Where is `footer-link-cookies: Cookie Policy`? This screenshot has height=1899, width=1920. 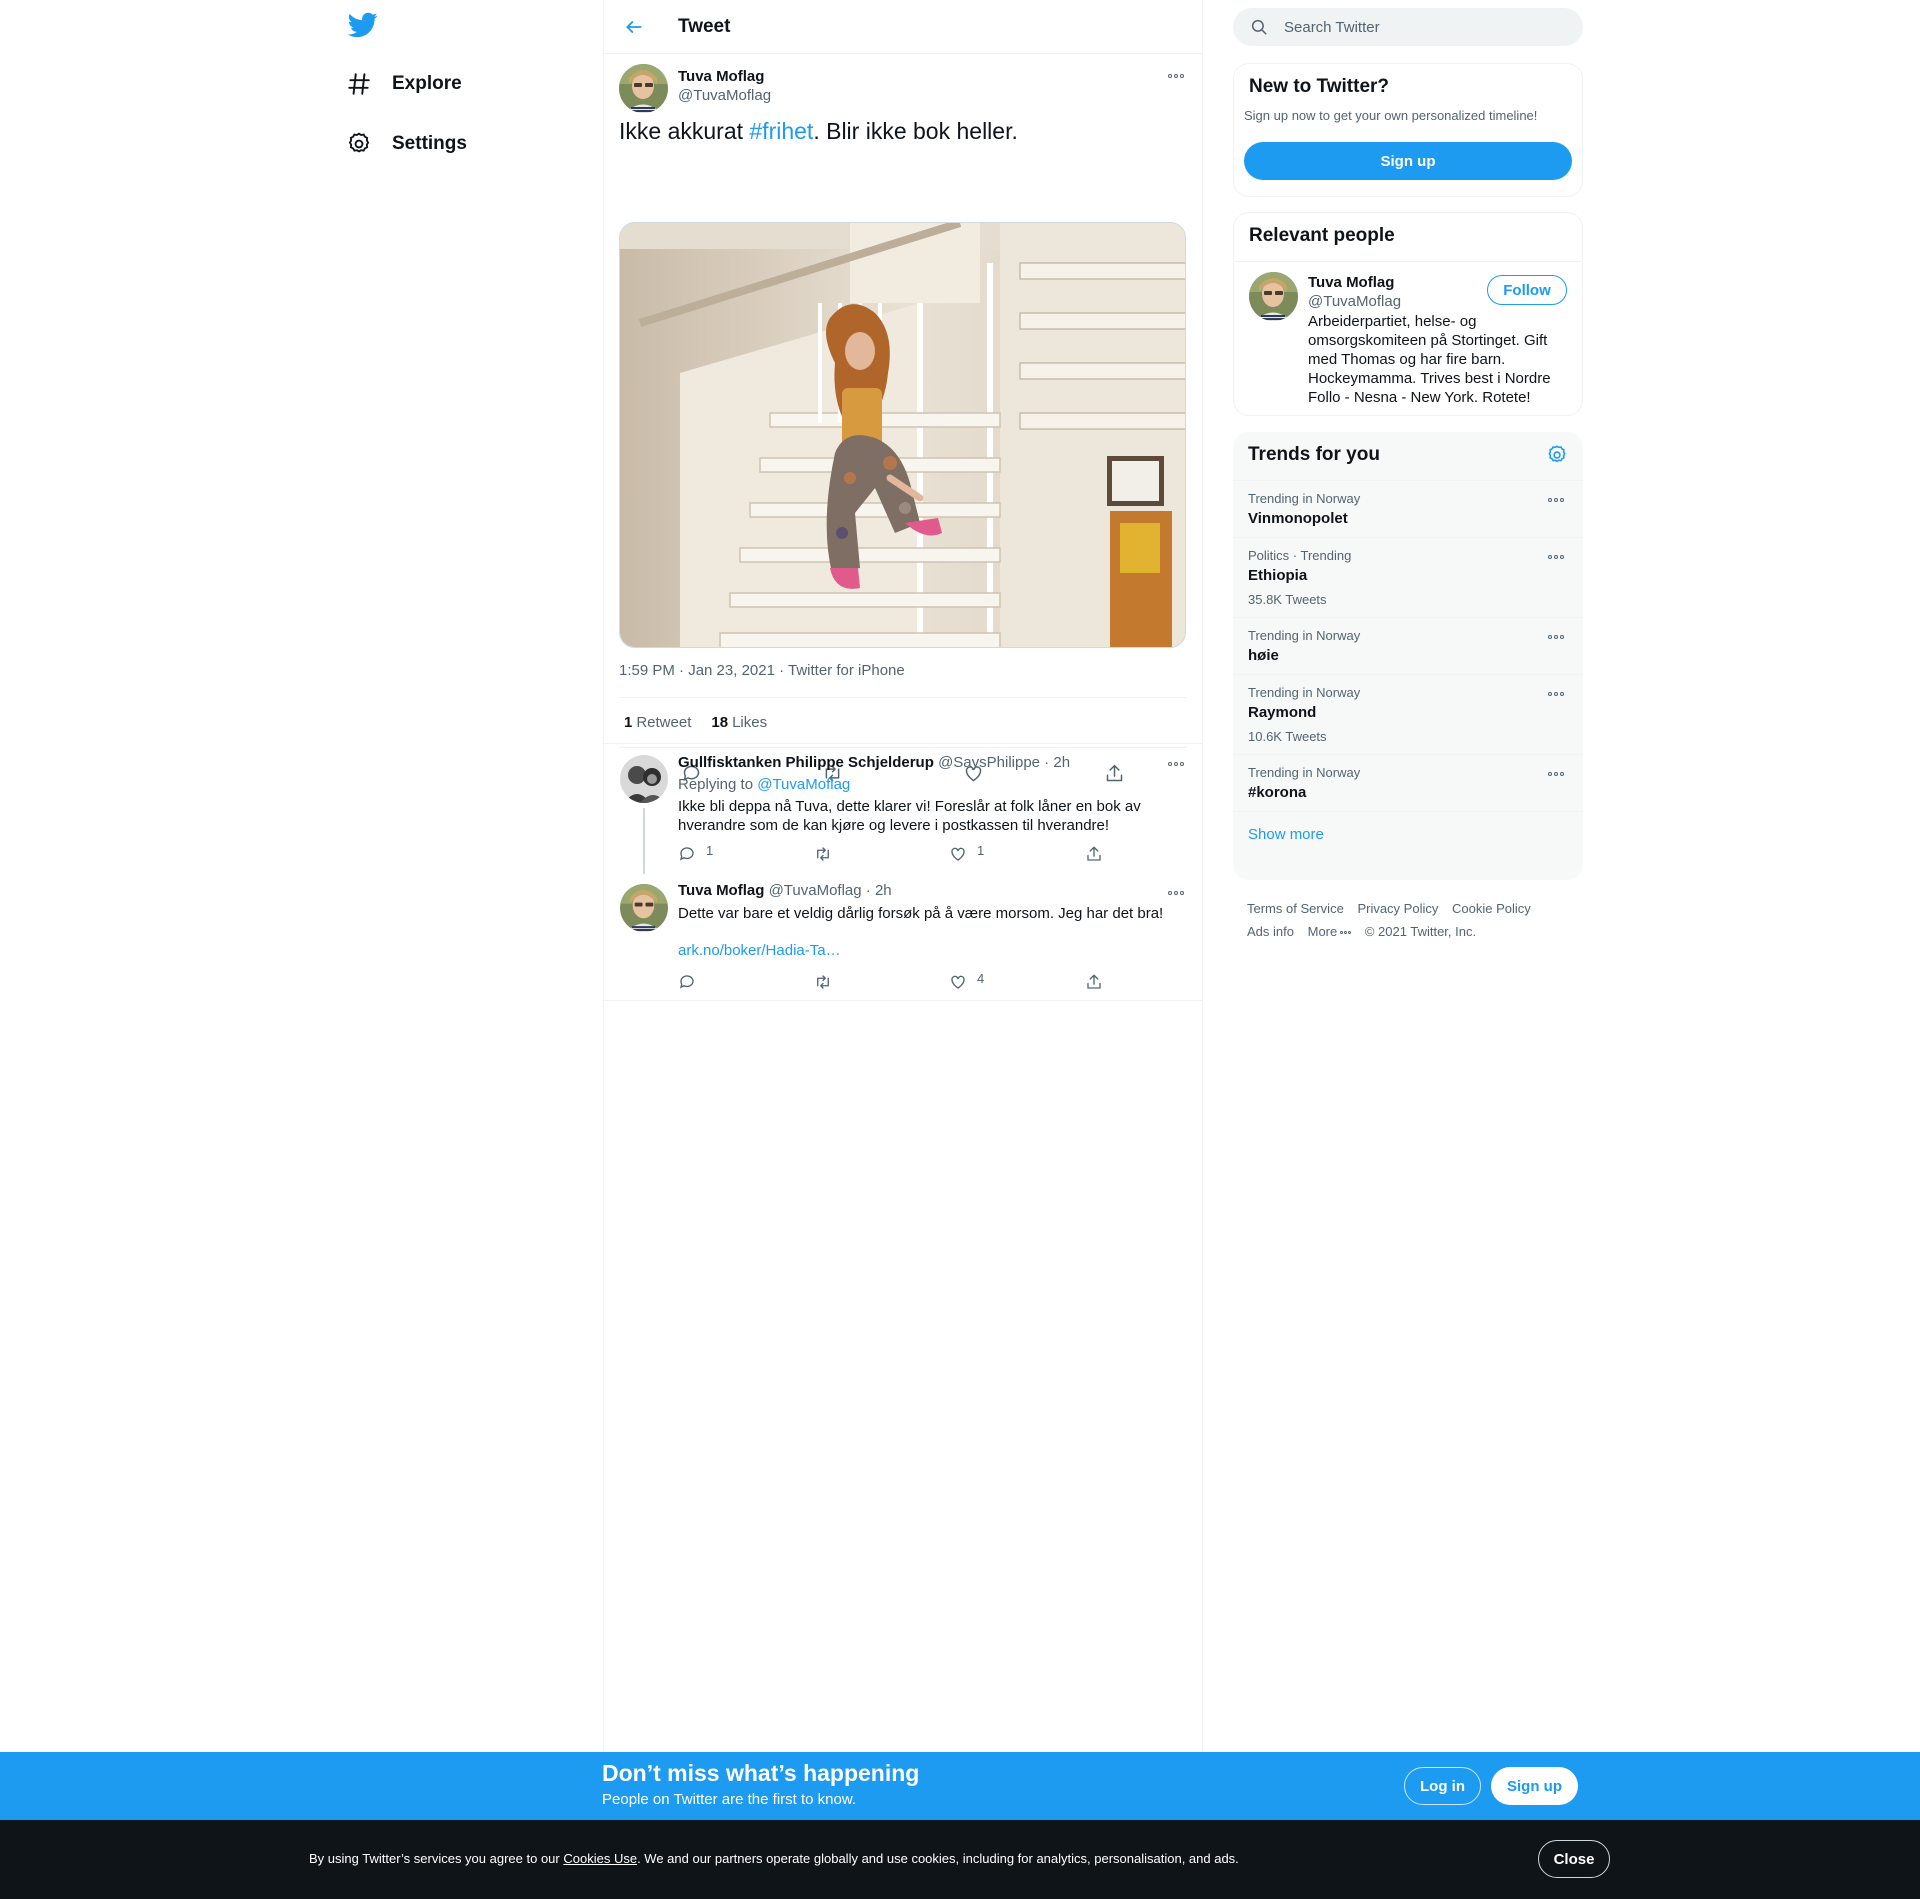 footer-link-cookies: Cookie Policy is located at coordinates (1491, 908).